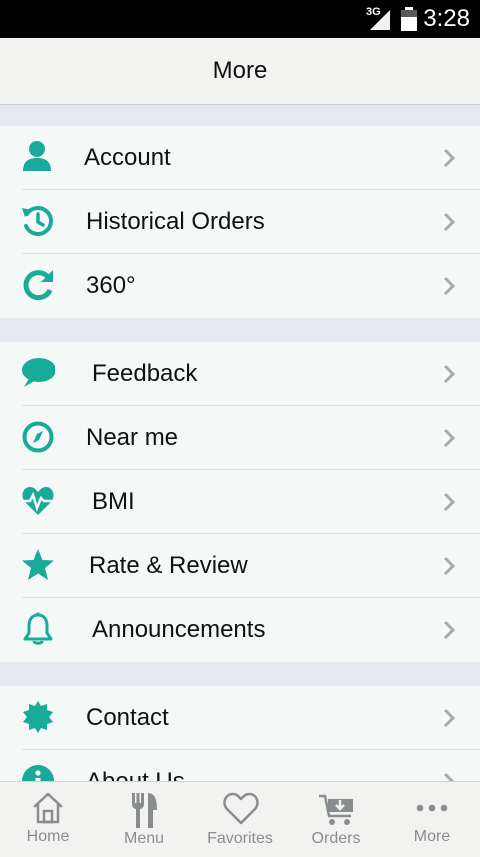 This screenshot has width=480, height=857. Describe the element at coordinates (336, 838) in the screenshot. I see `tab-label: Orders` at that location.